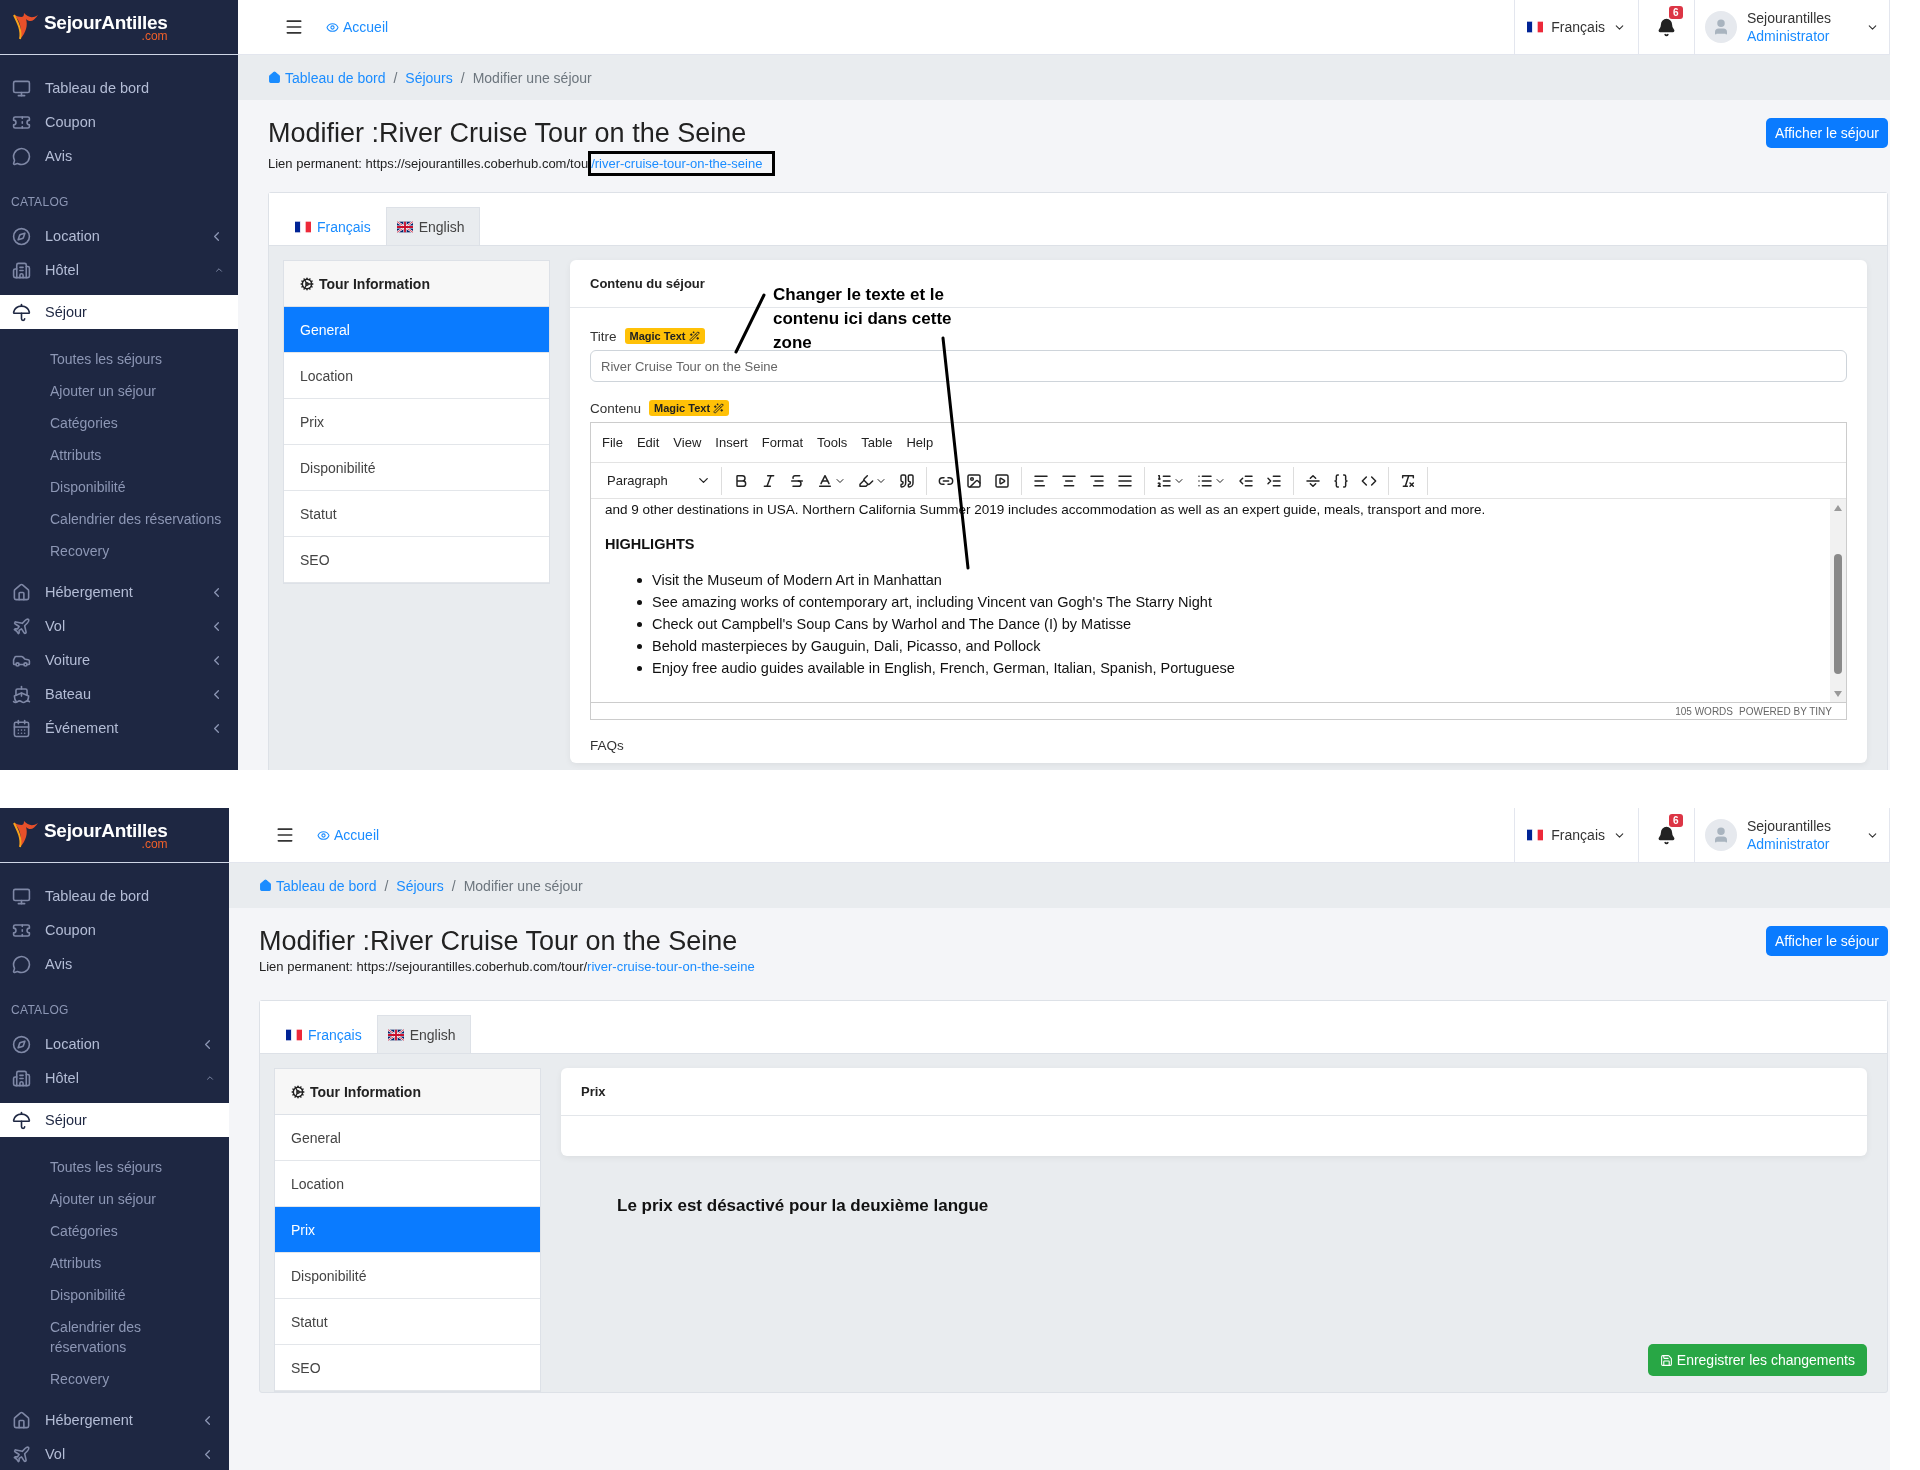 Image resolution: width=1920 pixels, height=1470 pixels. I want to click on editor-menu-item: File, so click(612, 442).